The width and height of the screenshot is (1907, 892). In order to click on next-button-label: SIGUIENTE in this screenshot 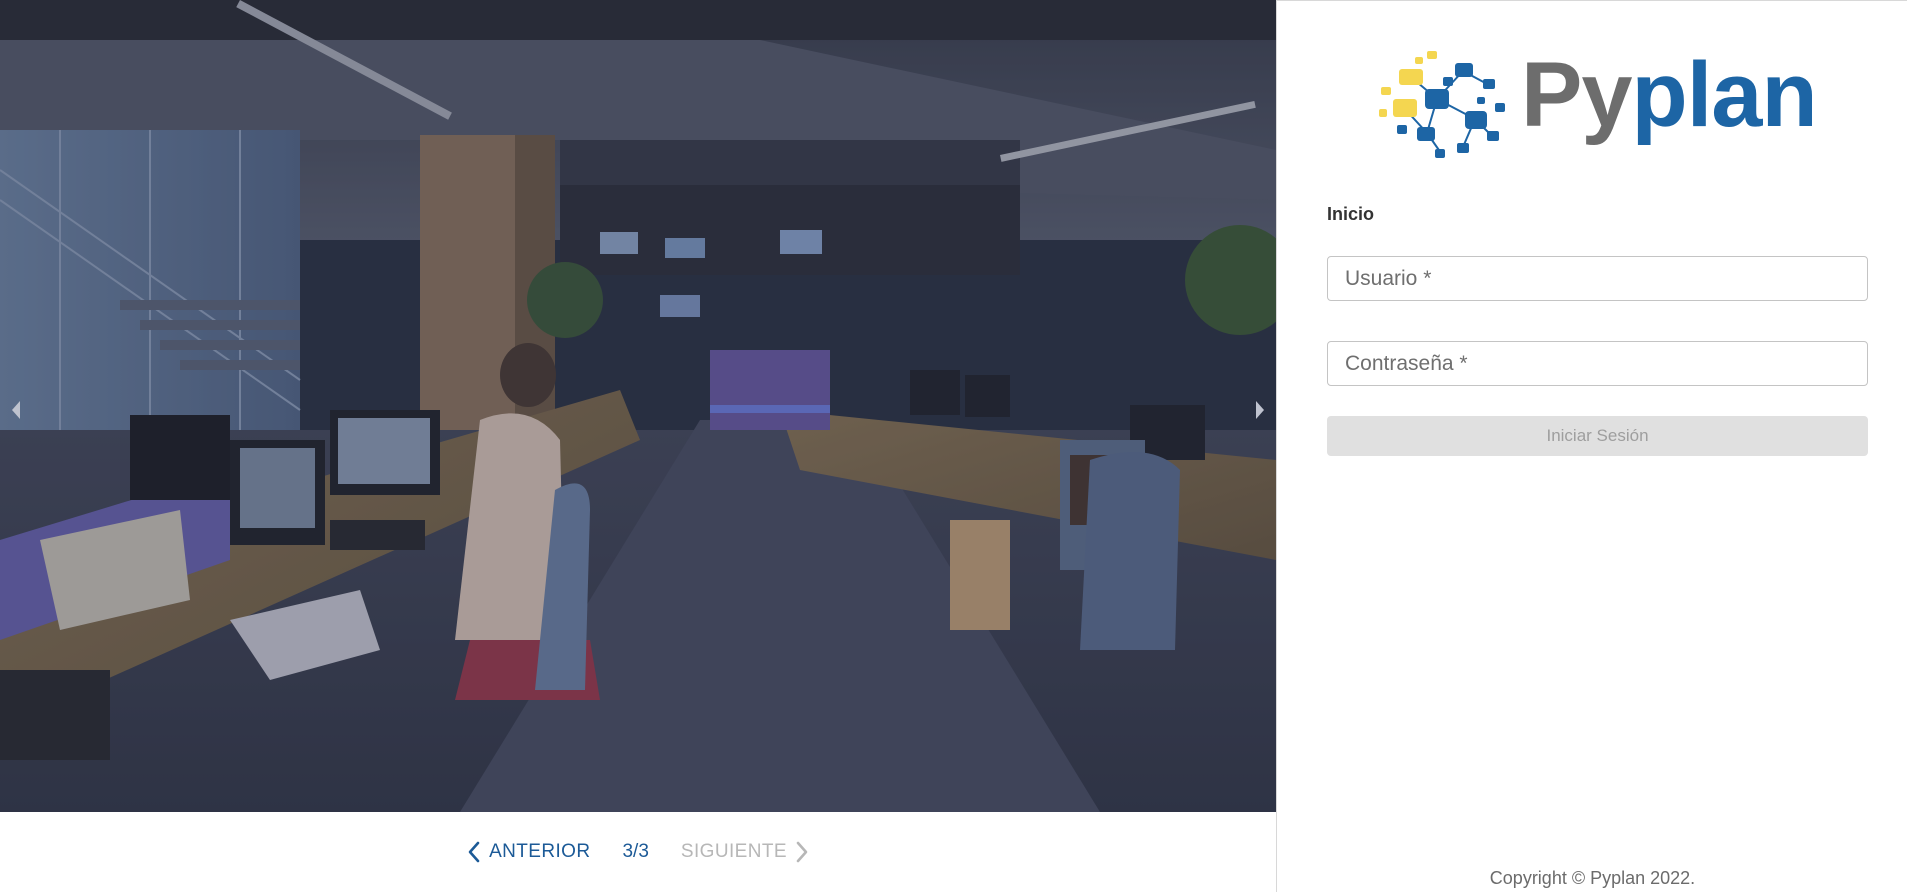, I will do `click(733, 851)`.